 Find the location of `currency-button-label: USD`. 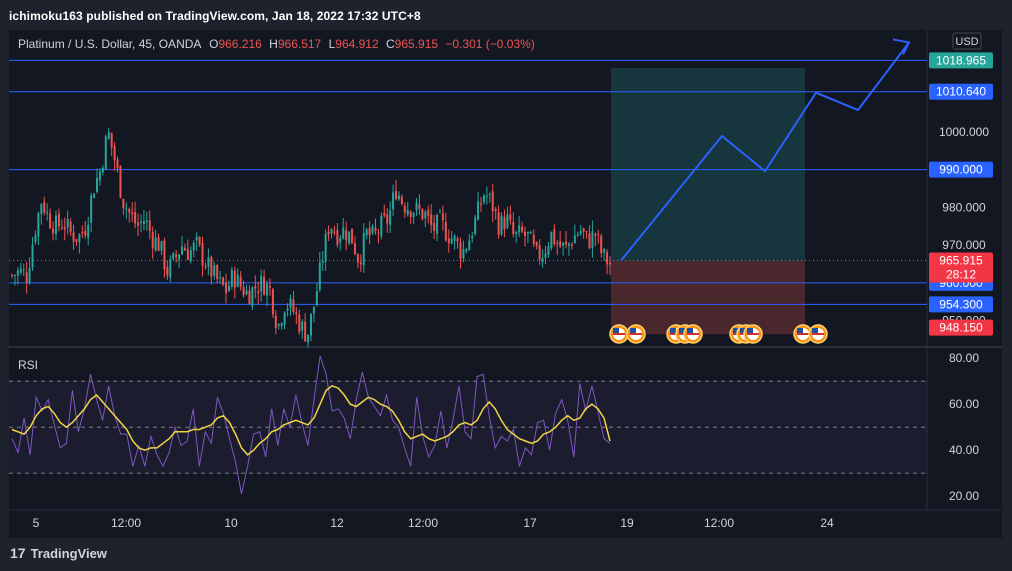

currency-button-label: USD is located at coordinates (966, 42).